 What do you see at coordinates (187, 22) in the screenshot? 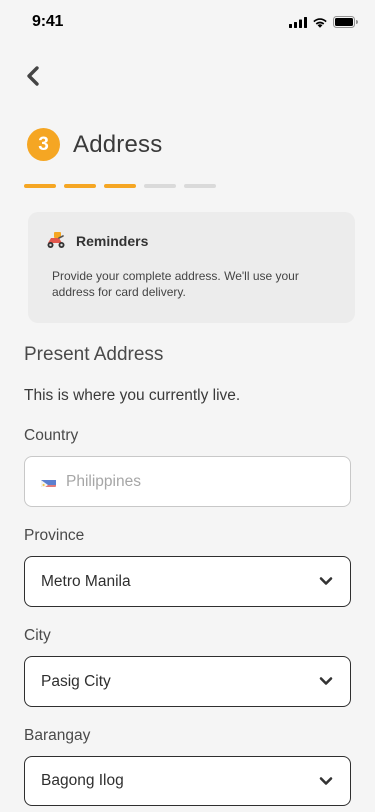
I see `status-bar: 9:41` at bounding box center [187, 22].